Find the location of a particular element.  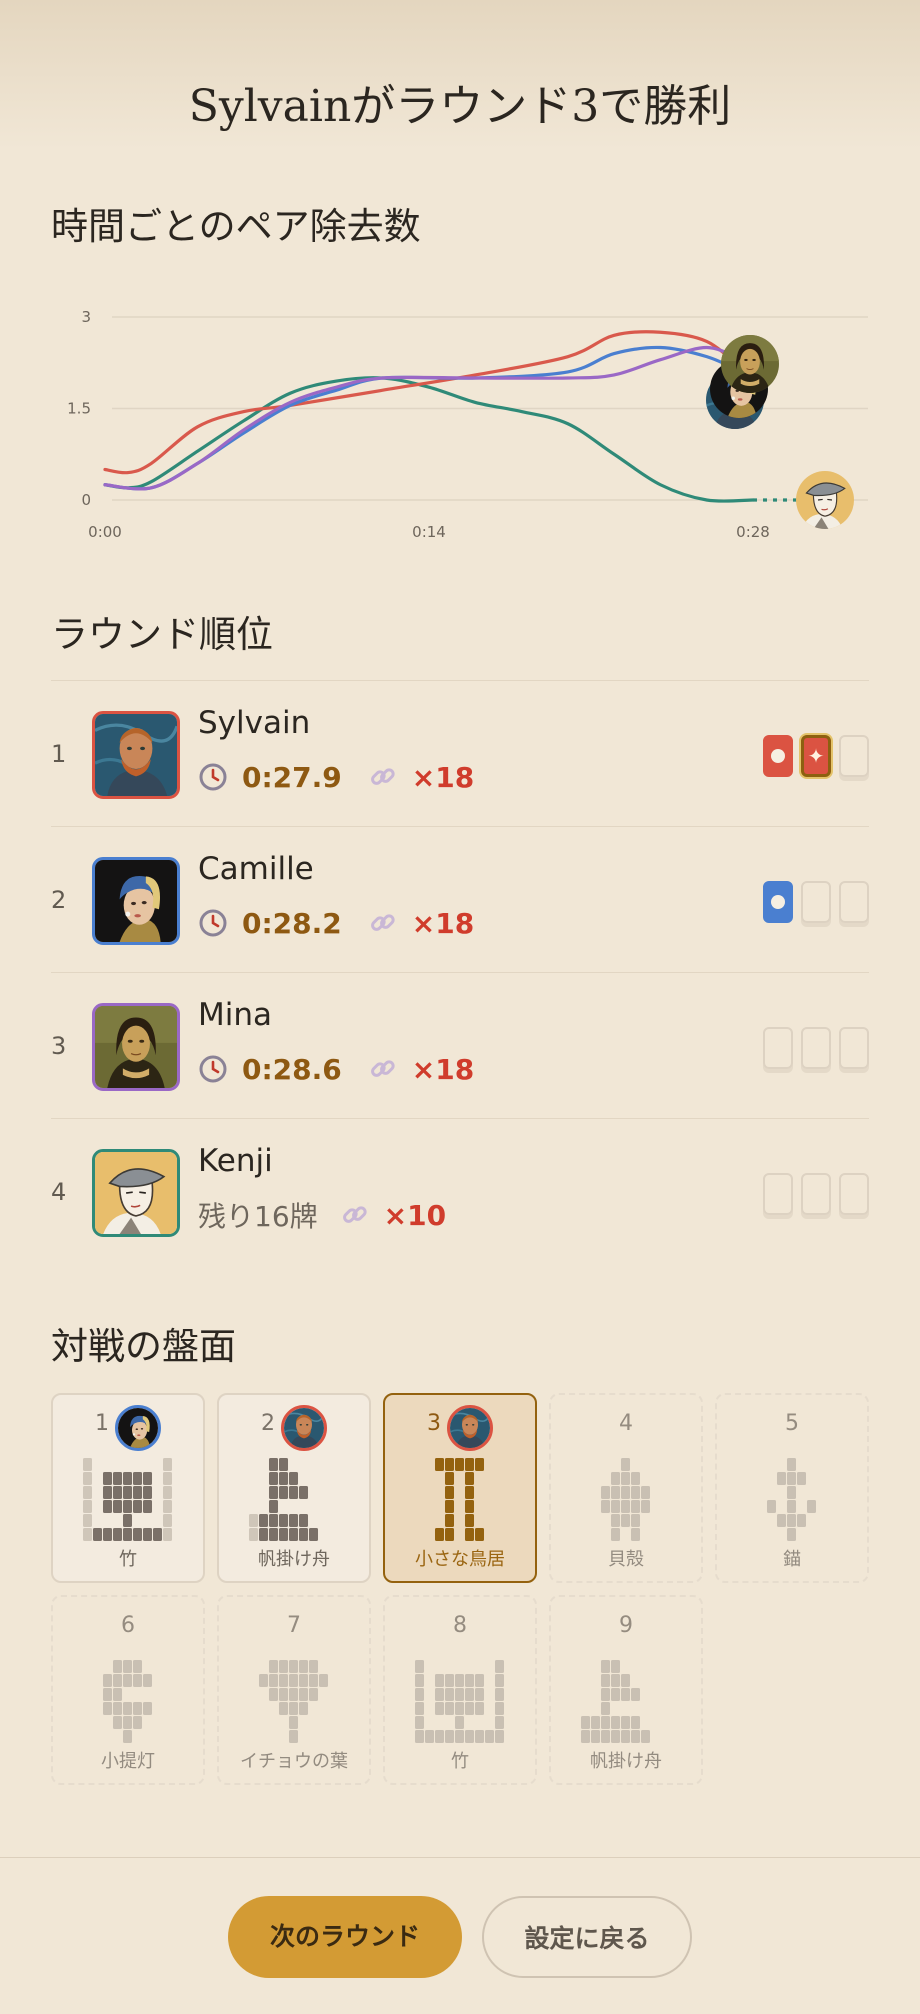

rank-number: 4 is located at coordinates (59, 1192).